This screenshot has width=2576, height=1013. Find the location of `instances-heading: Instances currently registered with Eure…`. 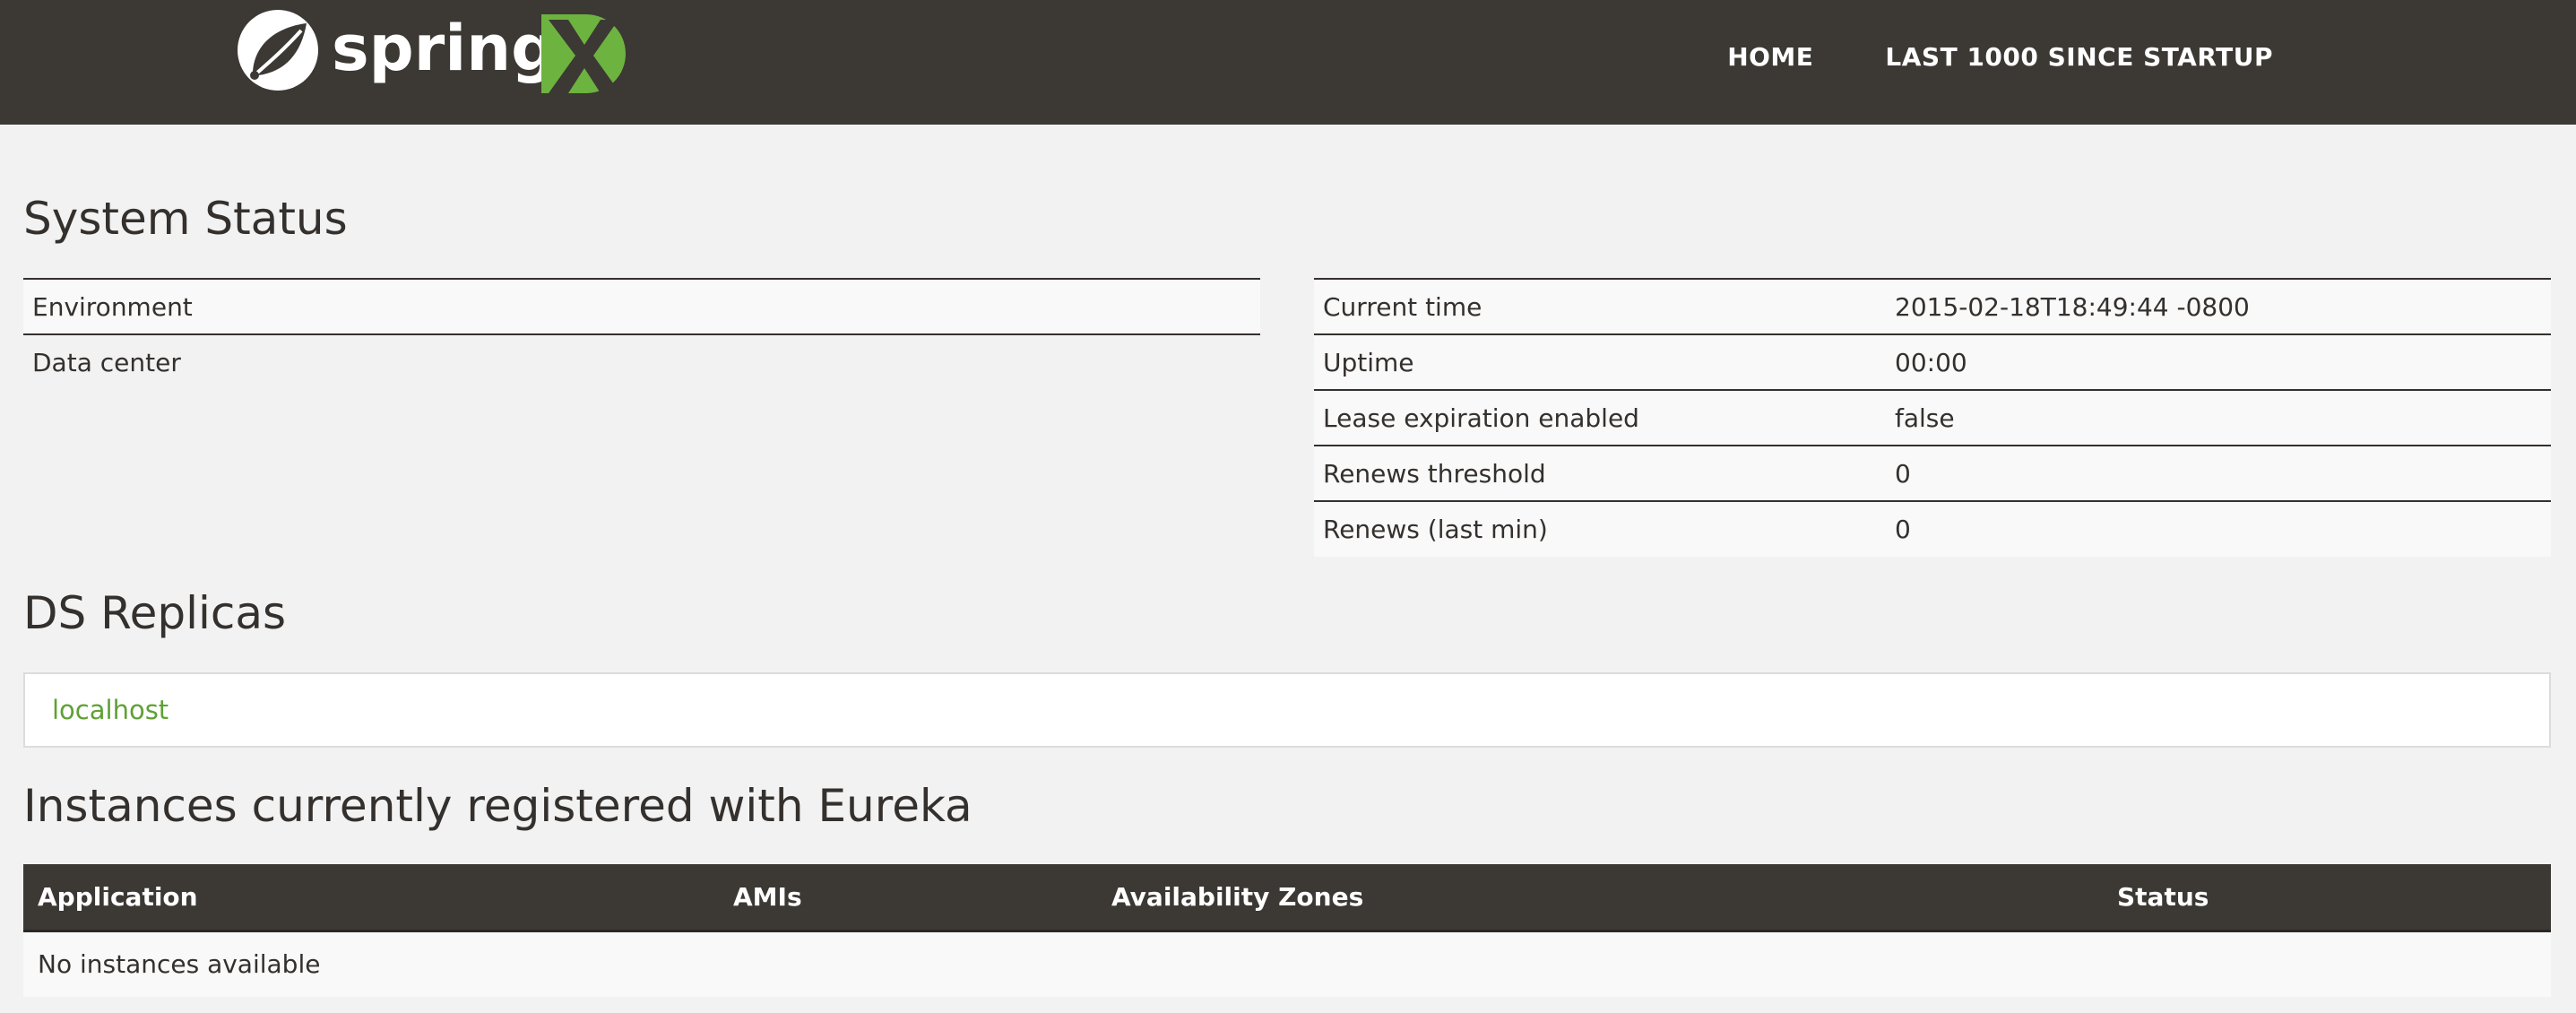

instances-heading: Instances currently registered with Eure… is located at coordinates (497, 806).